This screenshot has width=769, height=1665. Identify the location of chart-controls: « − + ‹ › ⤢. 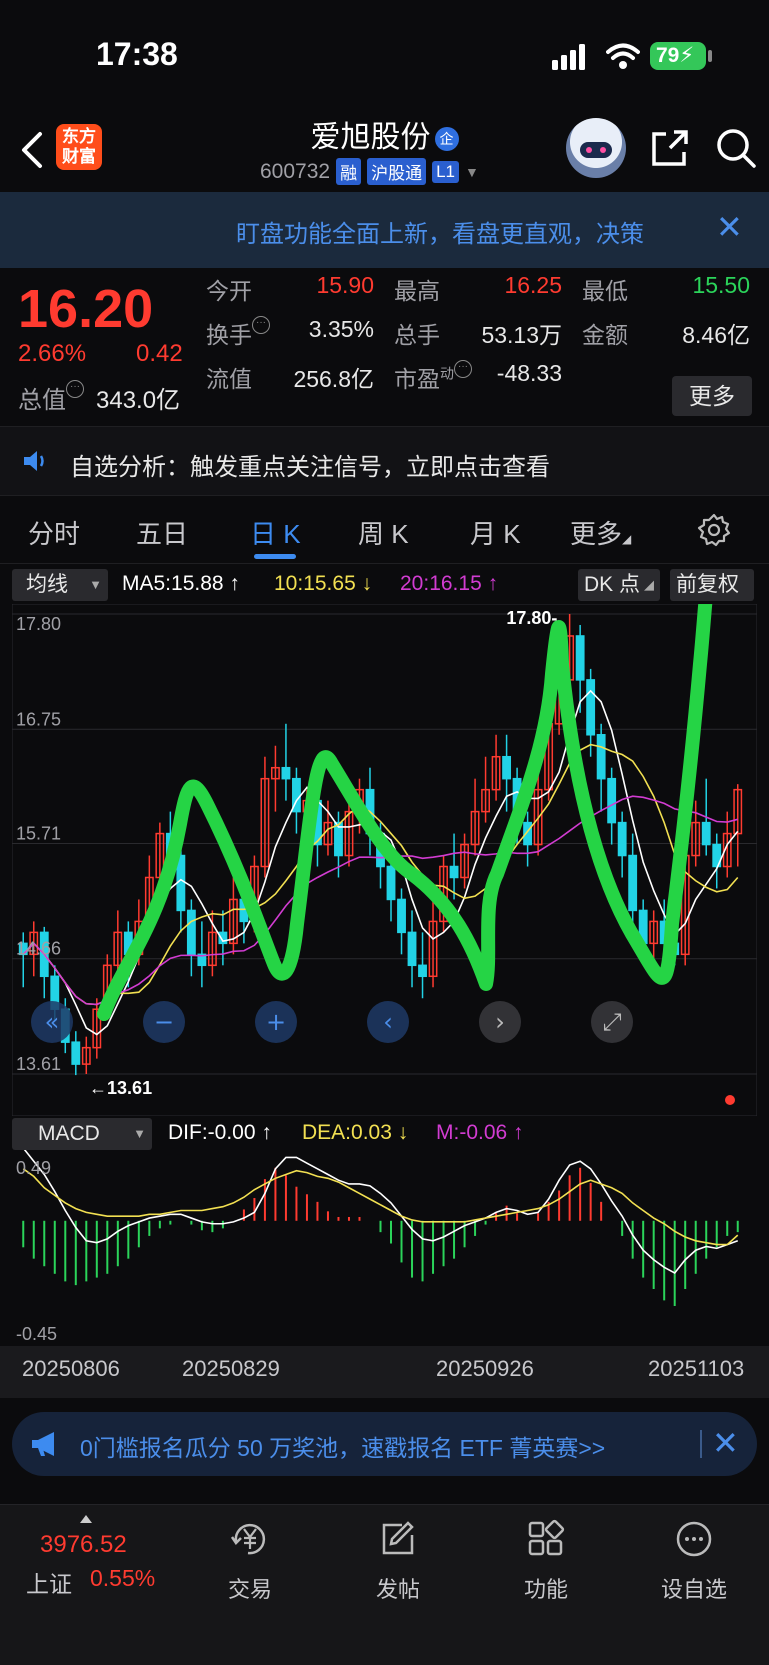
(332, 1022).